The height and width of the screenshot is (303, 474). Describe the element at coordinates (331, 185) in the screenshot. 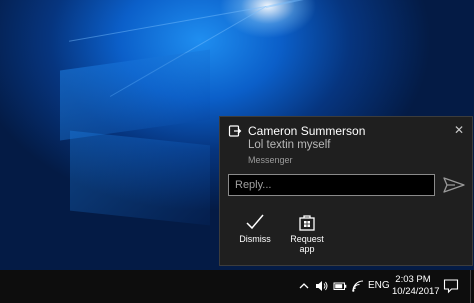

I see `reply-input` at that location.